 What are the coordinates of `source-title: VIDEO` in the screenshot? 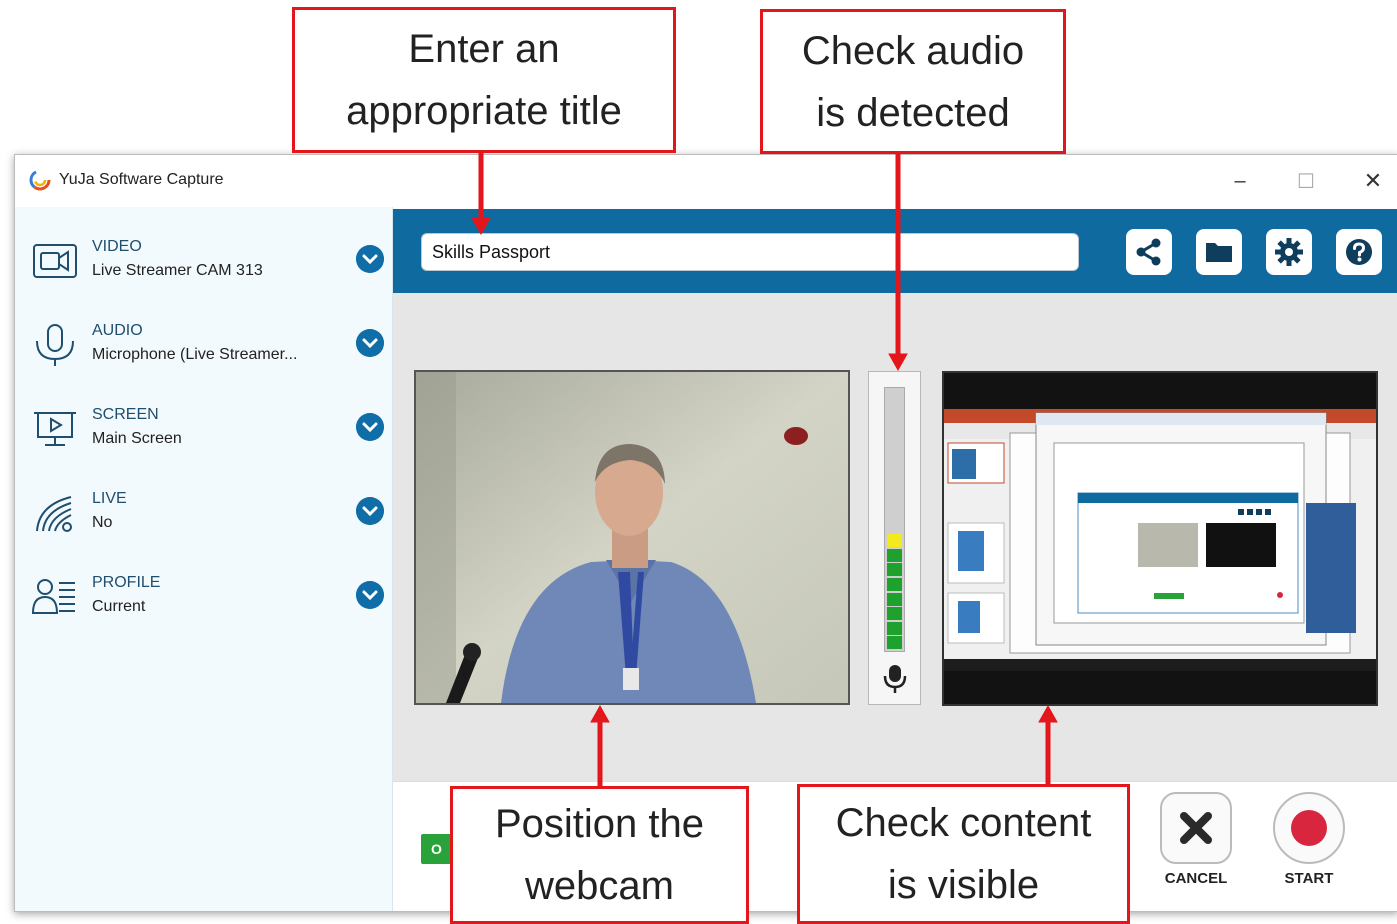 It's located at (117, 246).